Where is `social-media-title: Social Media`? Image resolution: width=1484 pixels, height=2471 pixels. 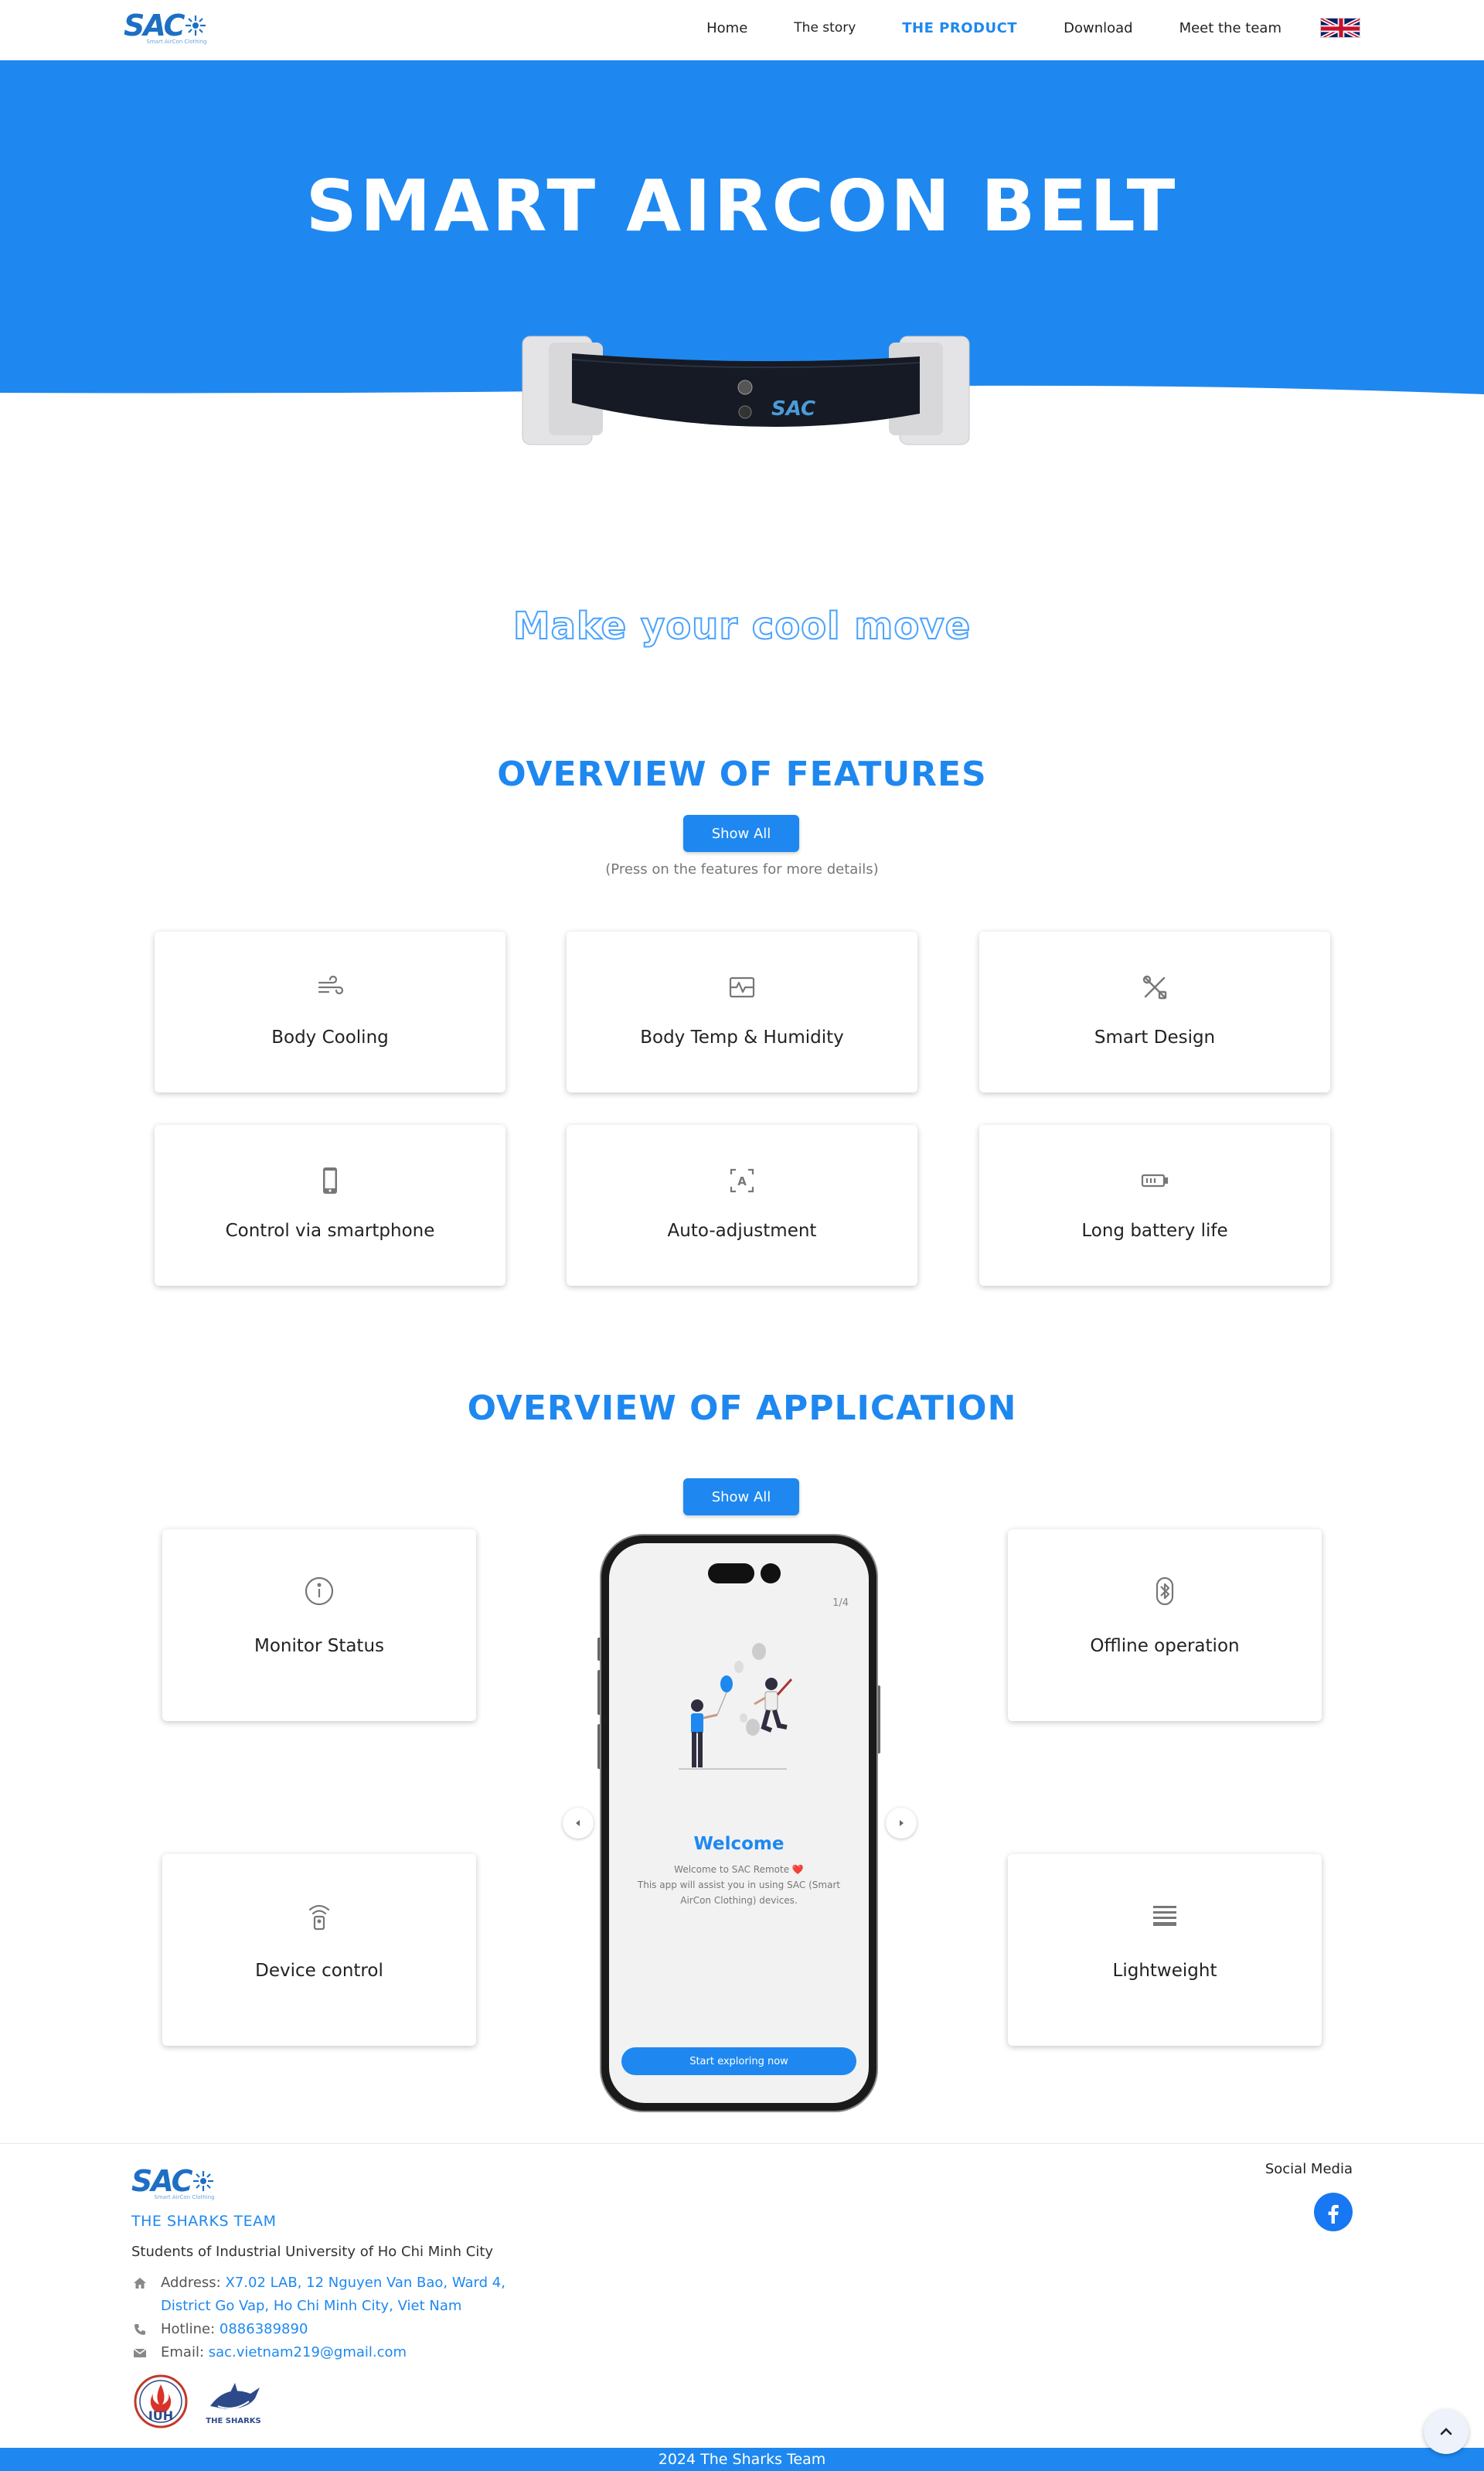 social-media-title: Social Media is located at coordinates (1308, 2169).